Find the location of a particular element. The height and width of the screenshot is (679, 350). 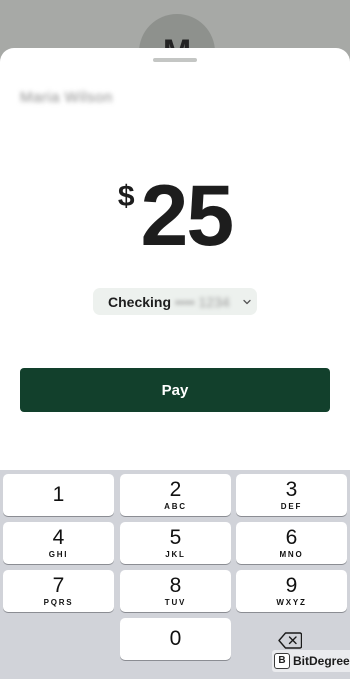

delete-key is located at coordinates (290, 640).